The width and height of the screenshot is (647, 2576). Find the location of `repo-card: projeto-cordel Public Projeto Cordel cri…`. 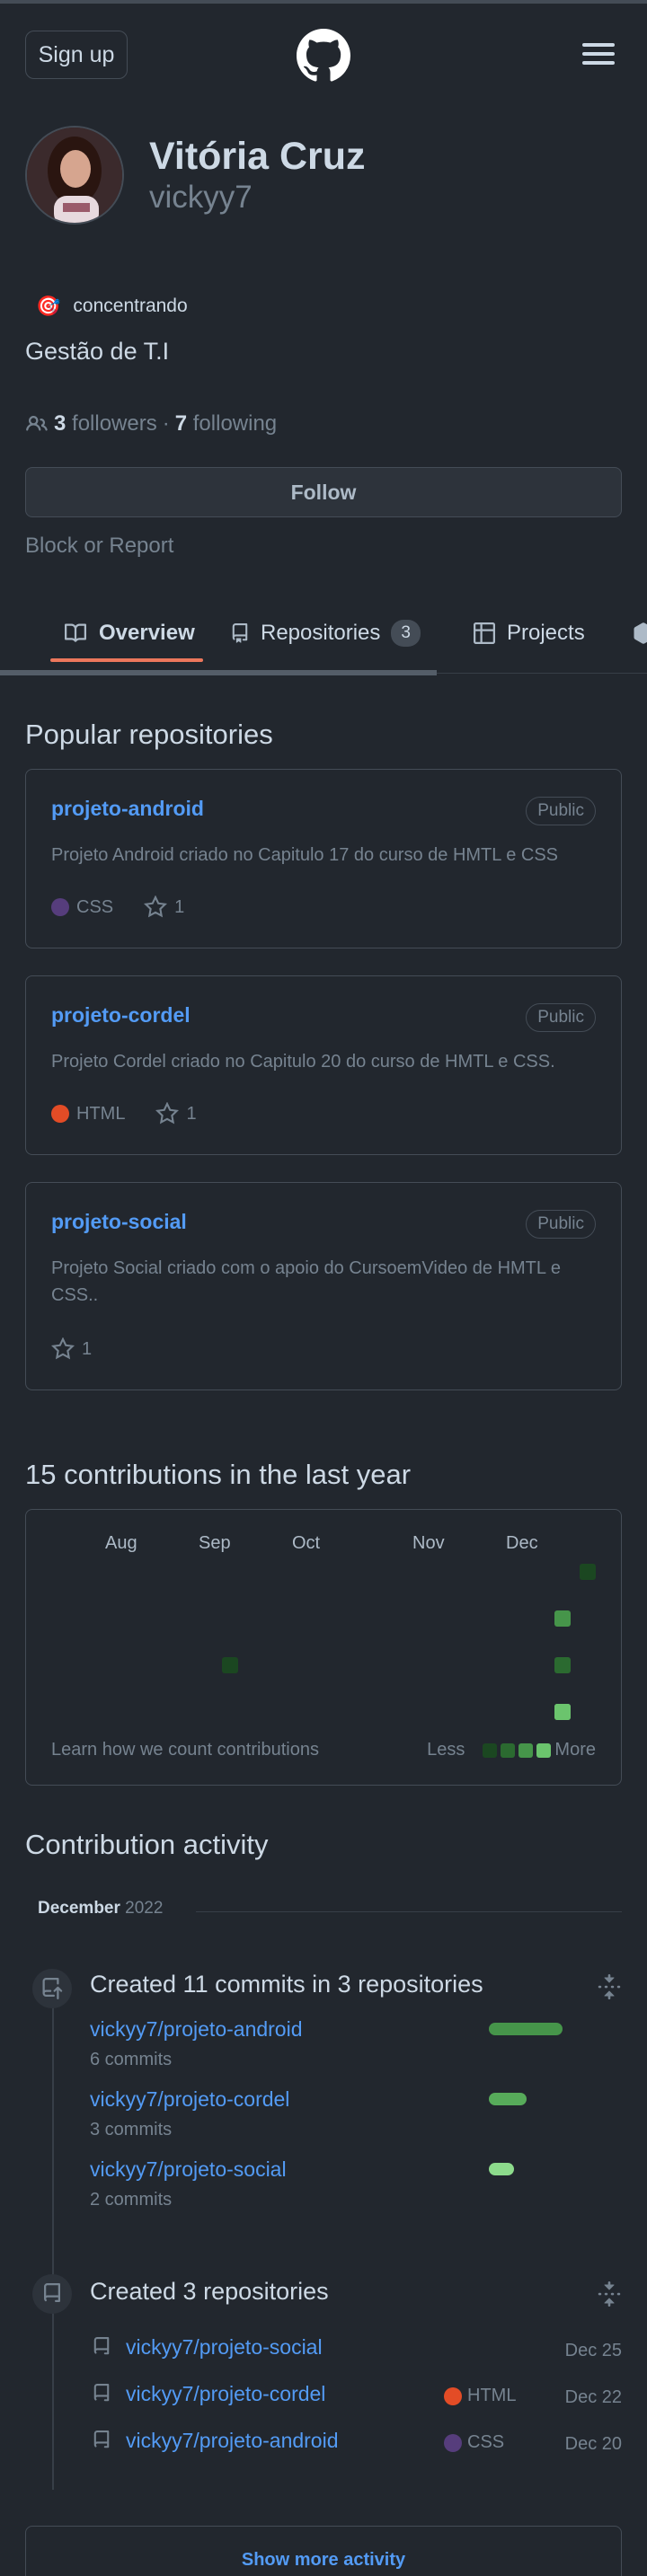

repo-card: projeto-cordel Public Projeto Cordel cri… is located at coordinates (323, 1065).